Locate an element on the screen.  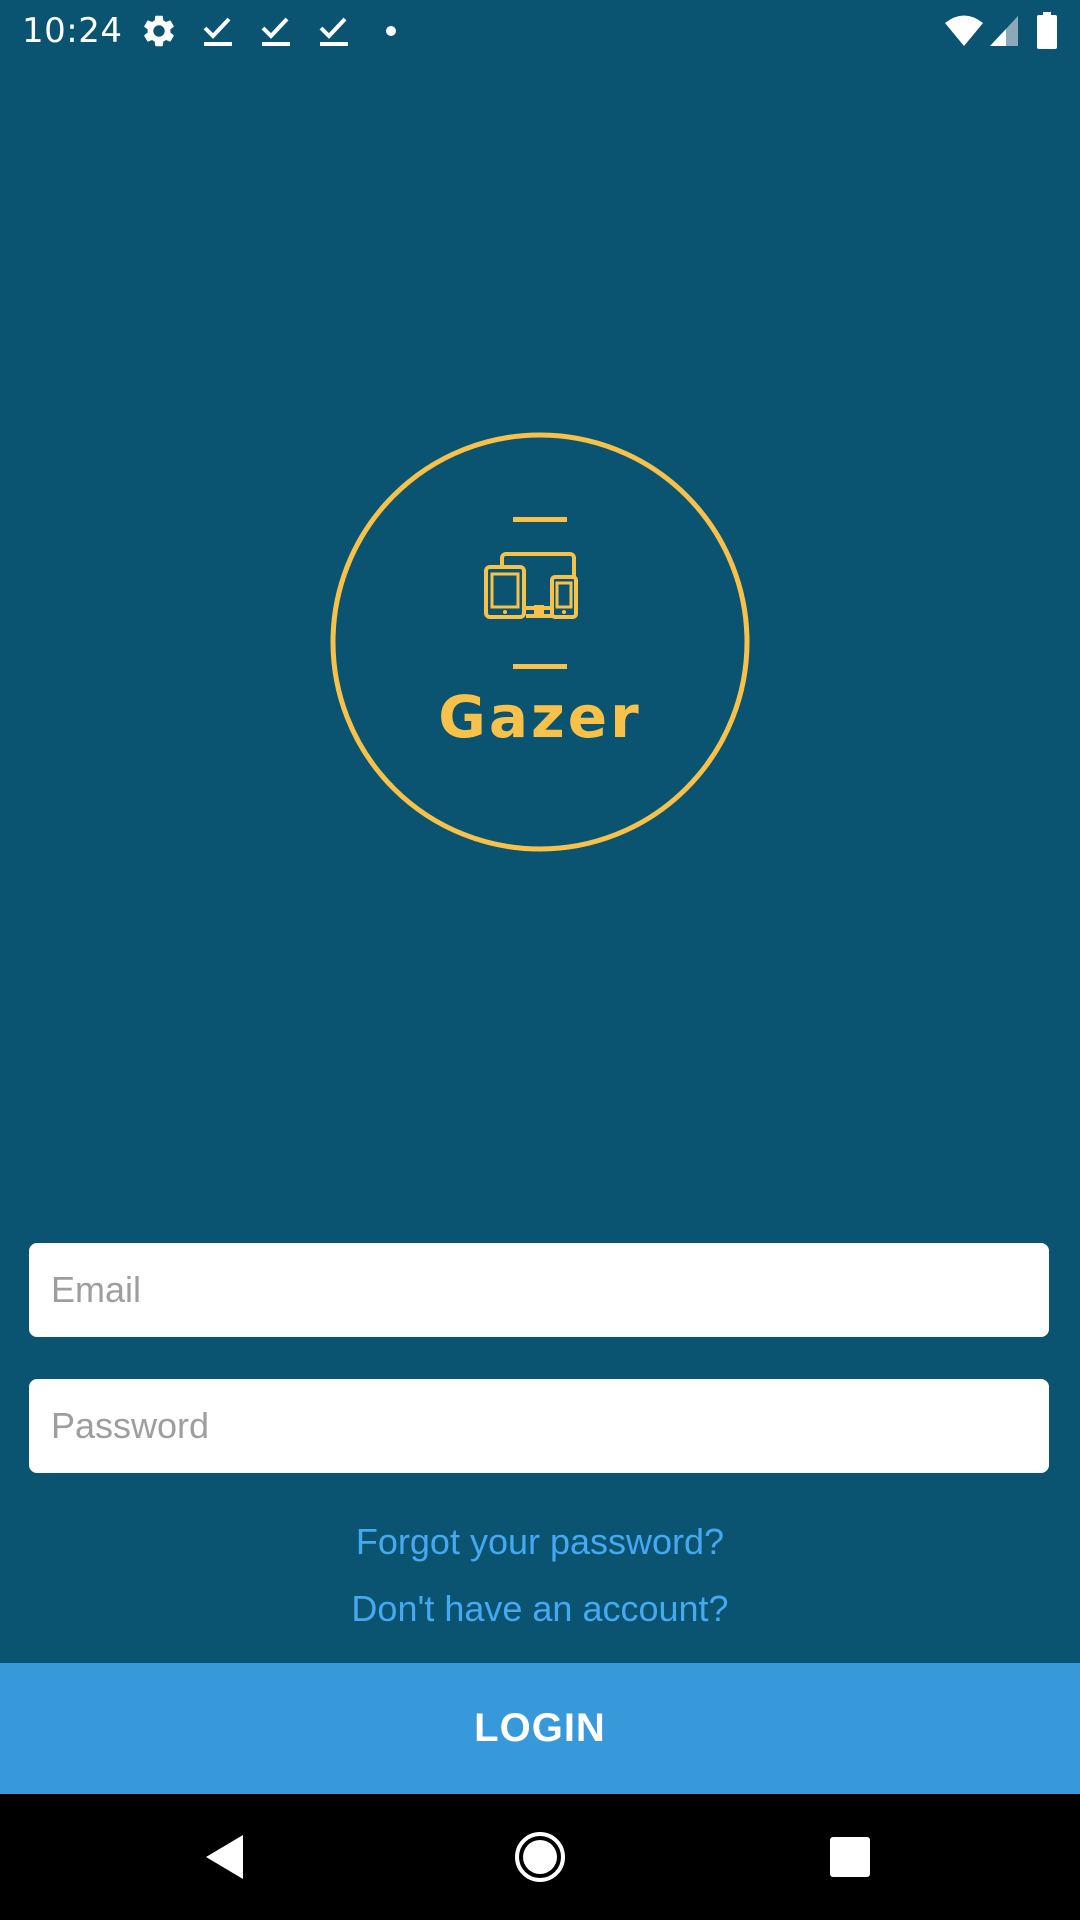
back-icon is located at coordinates (224, 1857).